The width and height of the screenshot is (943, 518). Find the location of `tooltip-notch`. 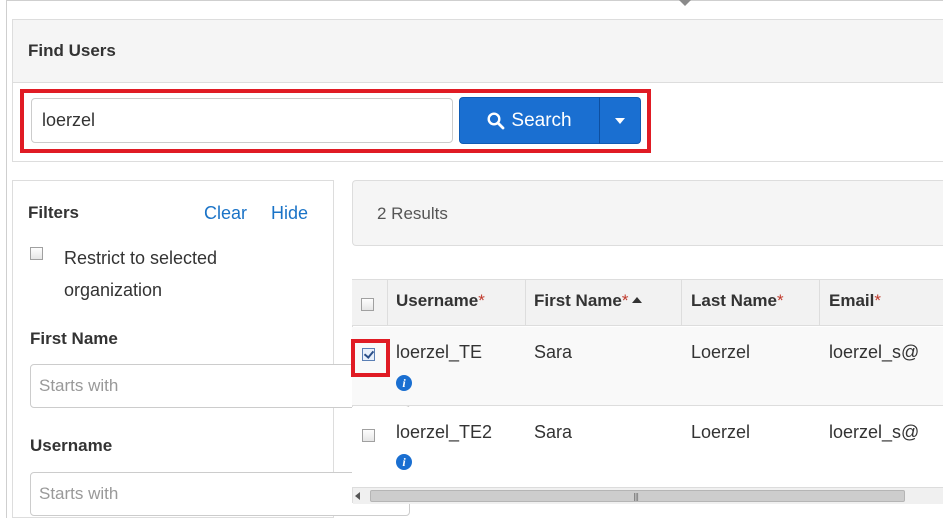

tooltip-notch is located at coordinates (685, 3).